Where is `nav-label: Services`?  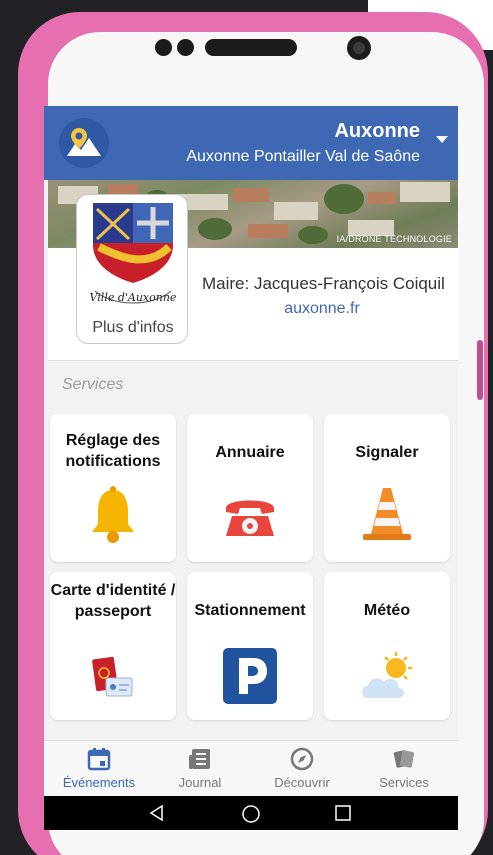
nav-label: Services is located at coordinates (404, 782).